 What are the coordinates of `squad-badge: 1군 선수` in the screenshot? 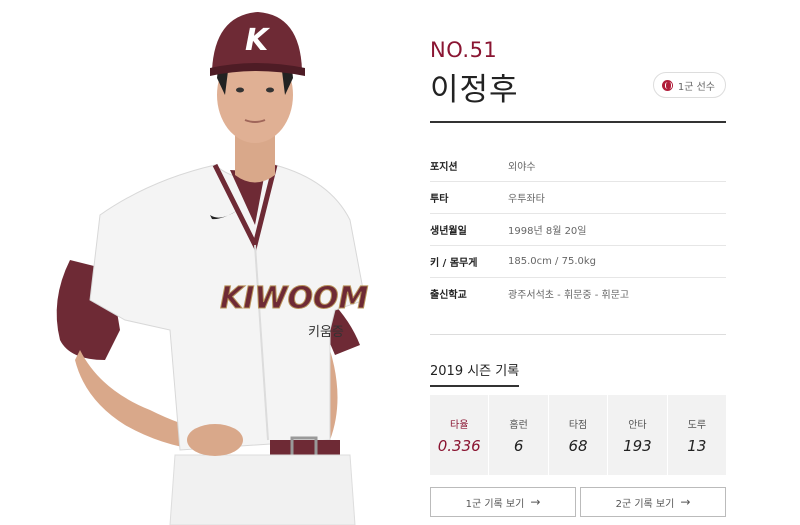 It's located at (689, 85).